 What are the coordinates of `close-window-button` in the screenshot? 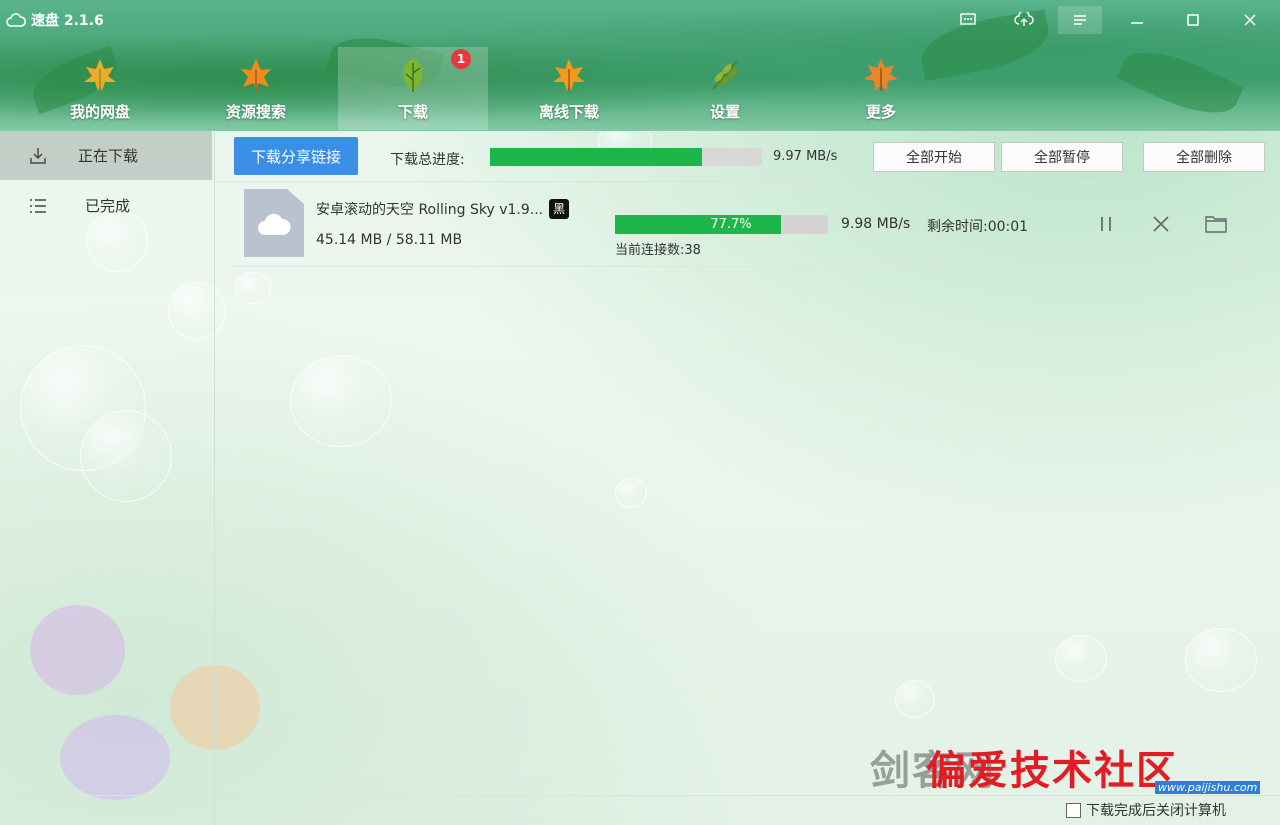 It's located at (1250, 20).